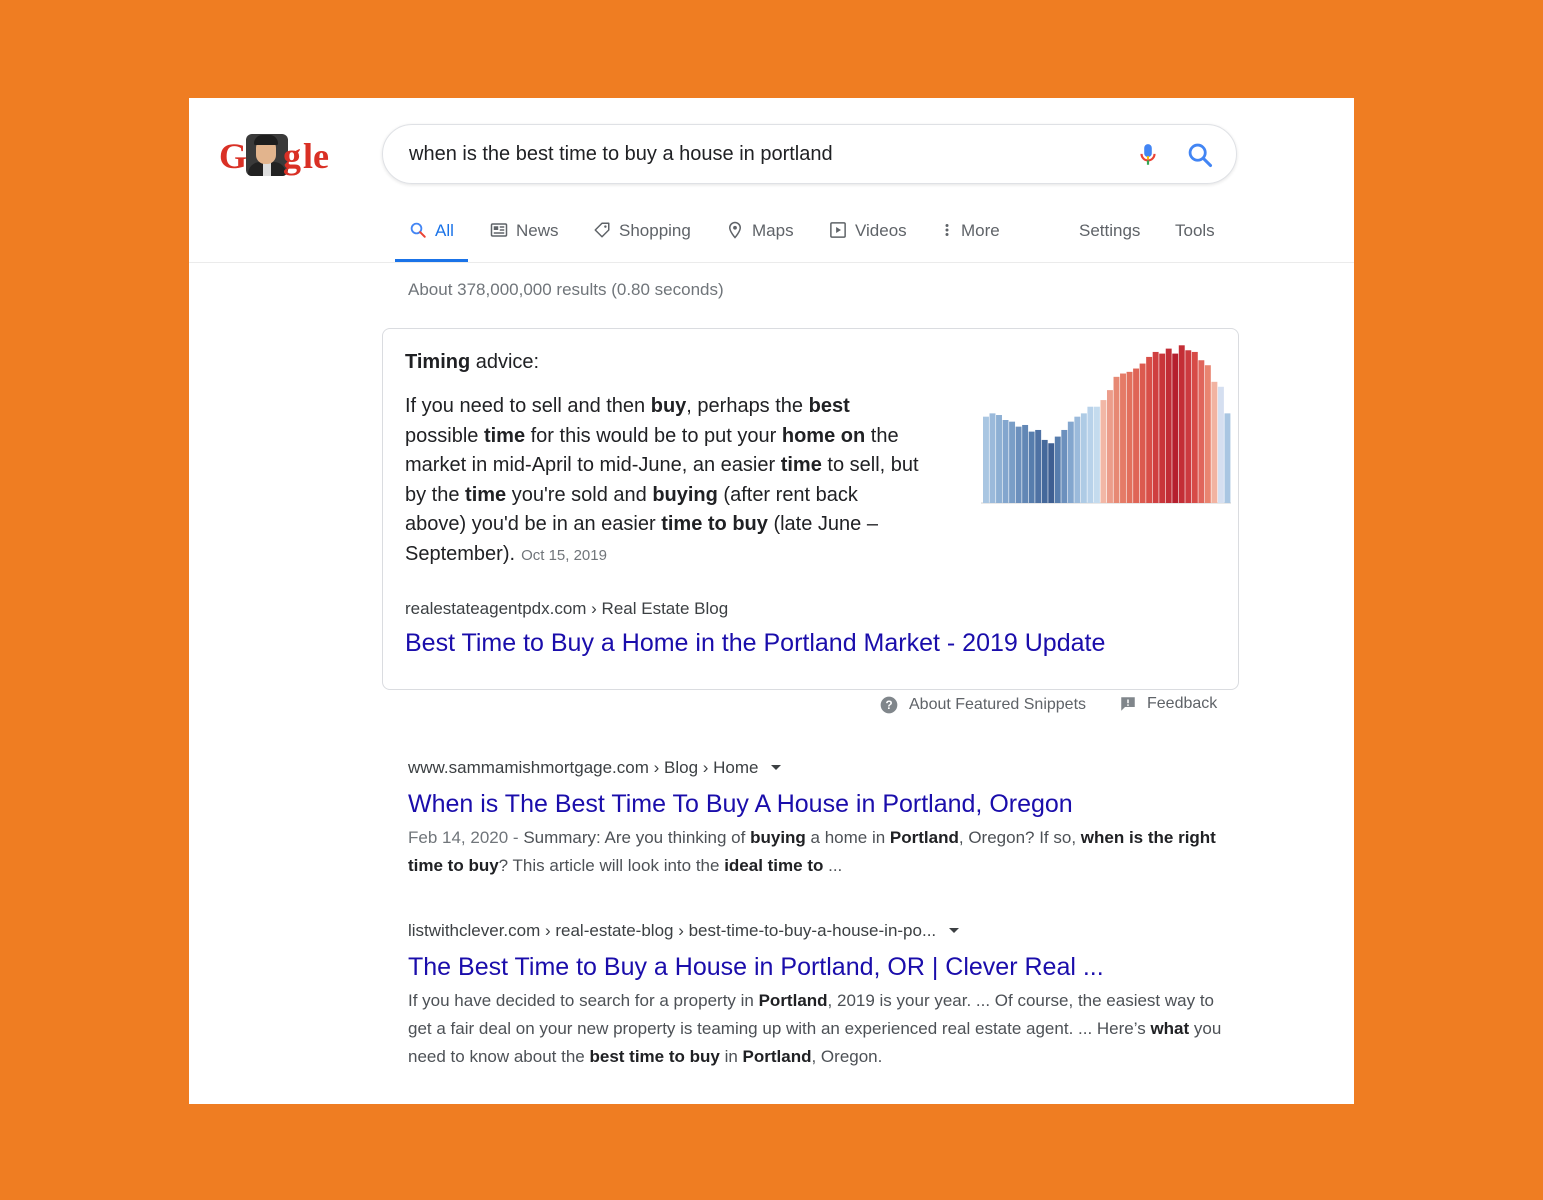 This screenshot has height=1200, width=1543. What do you see at coordinates (998, 704) in the screenshot?
I see `about-label: About Featured Snippets` at bounding box center [998, 704].